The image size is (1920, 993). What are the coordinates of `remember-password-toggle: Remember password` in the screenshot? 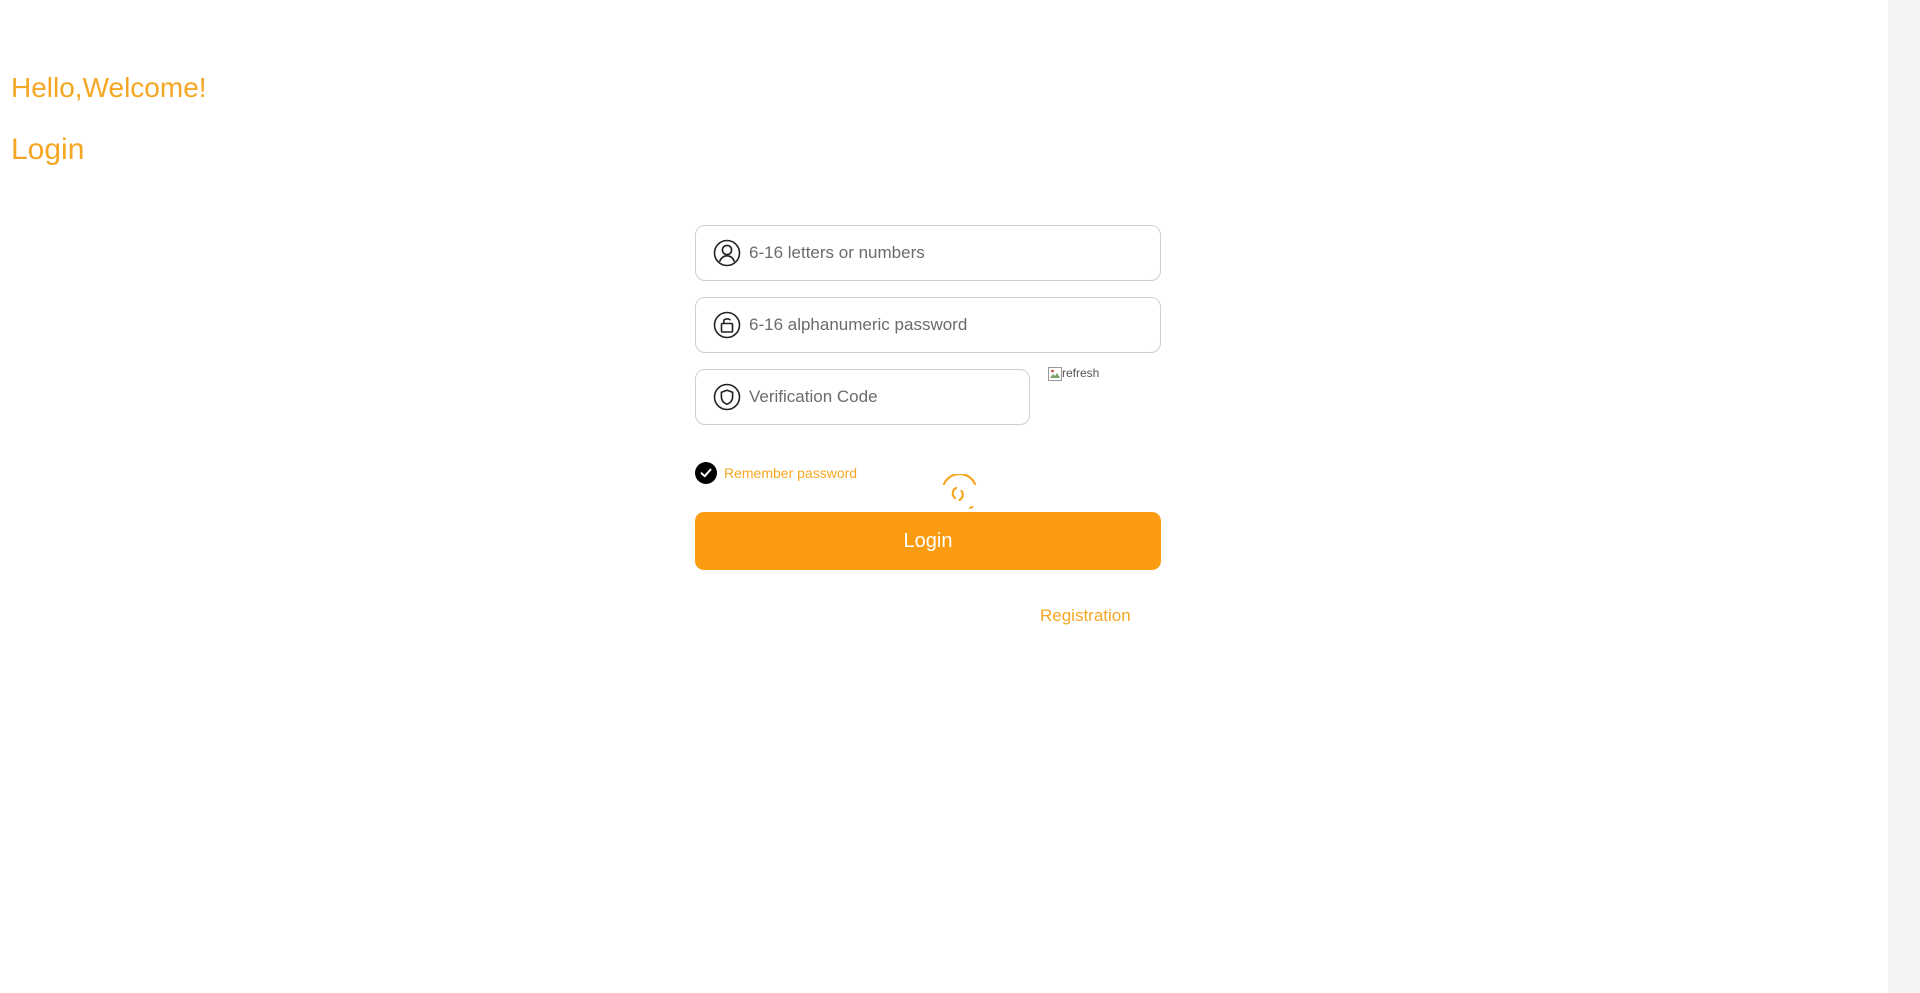 It's located at (776, 473).